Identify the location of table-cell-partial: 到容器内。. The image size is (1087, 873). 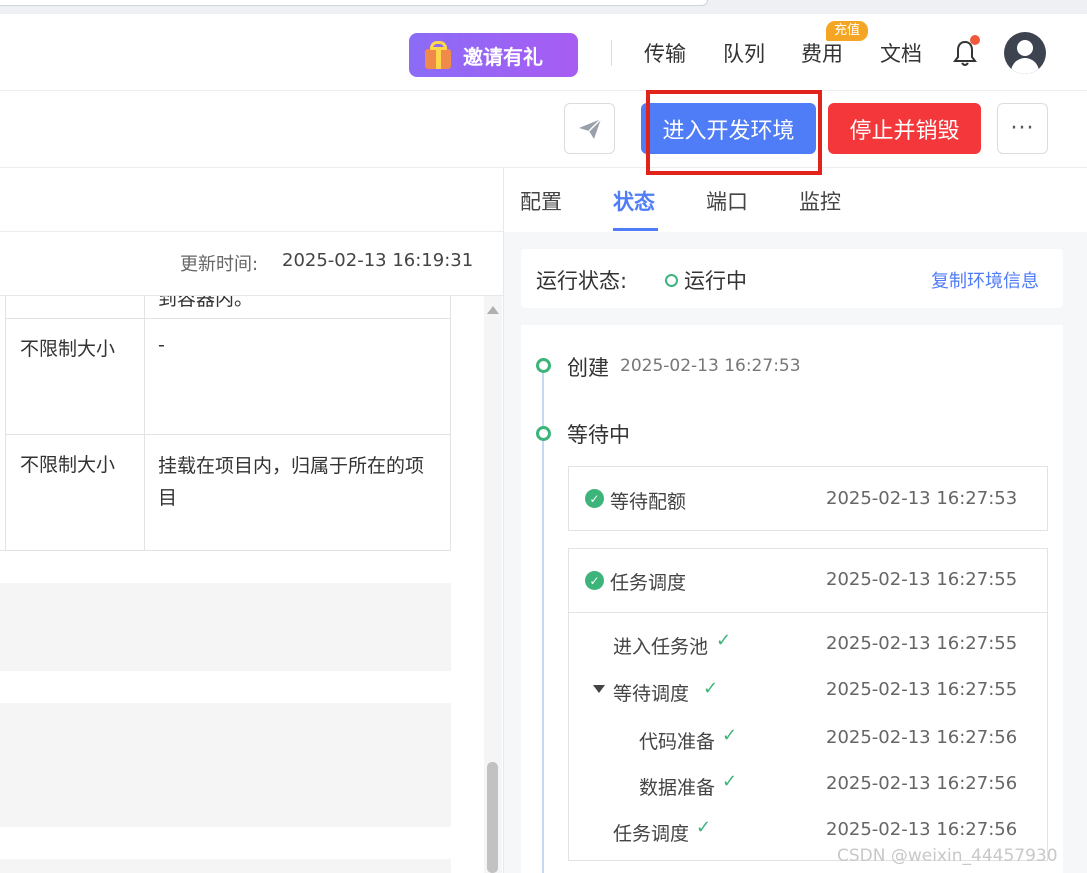
(206, 299).